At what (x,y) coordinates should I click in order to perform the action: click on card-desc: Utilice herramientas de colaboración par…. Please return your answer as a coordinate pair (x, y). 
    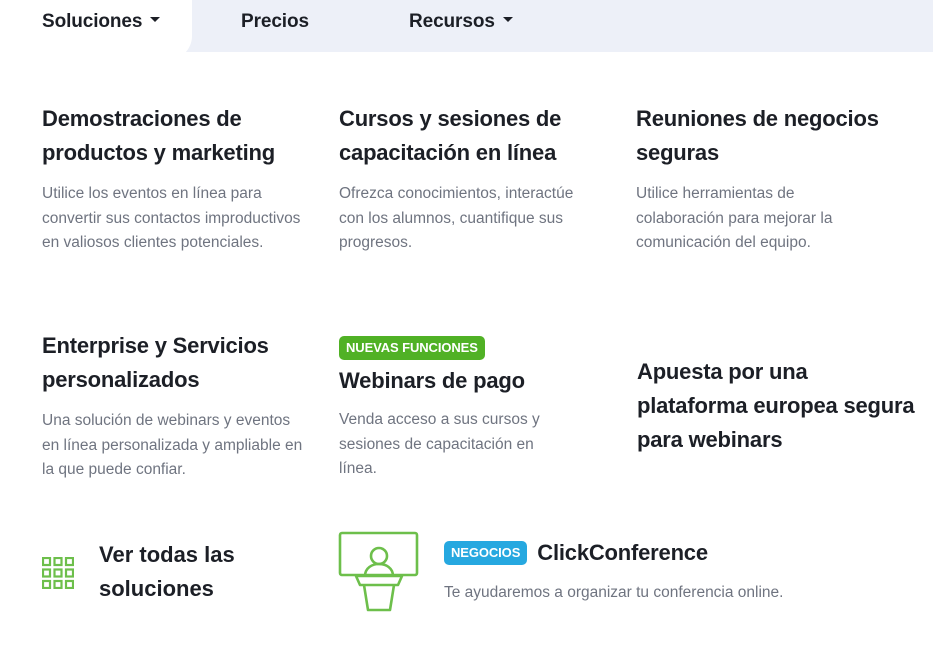
    Looking at the image, I should click on (734, 218).